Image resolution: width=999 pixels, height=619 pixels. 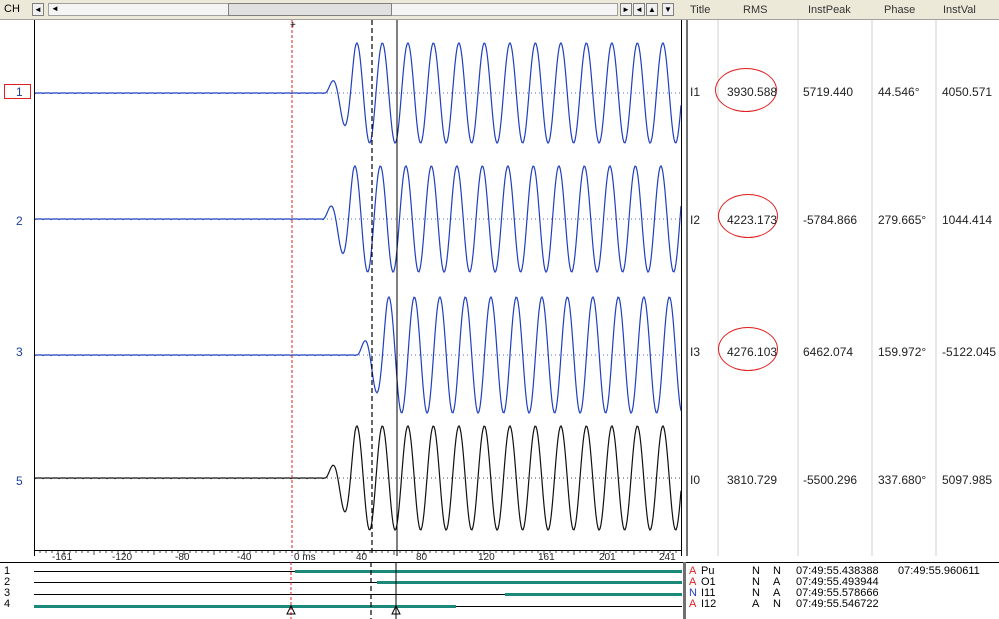 I want to click on channel-title: I1, so click(x=695, y=92).